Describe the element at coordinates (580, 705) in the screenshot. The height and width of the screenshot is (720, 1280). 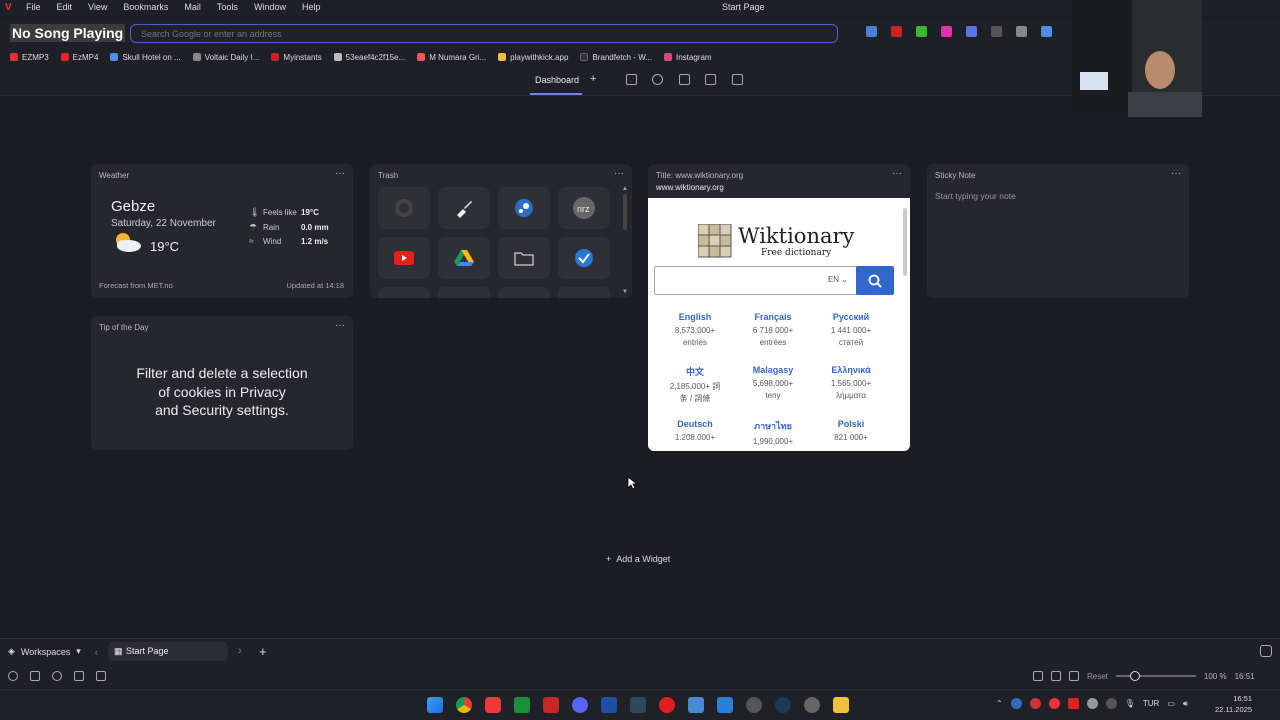
I see `discord-icon` at that location.